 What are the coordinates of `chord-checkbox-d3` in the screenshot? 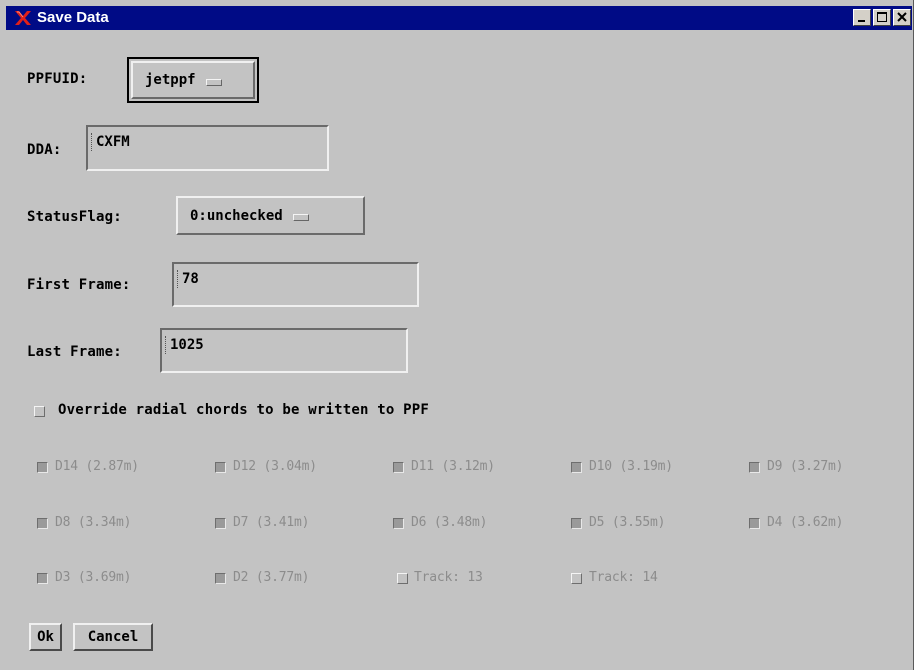 It's located at (42, 578).